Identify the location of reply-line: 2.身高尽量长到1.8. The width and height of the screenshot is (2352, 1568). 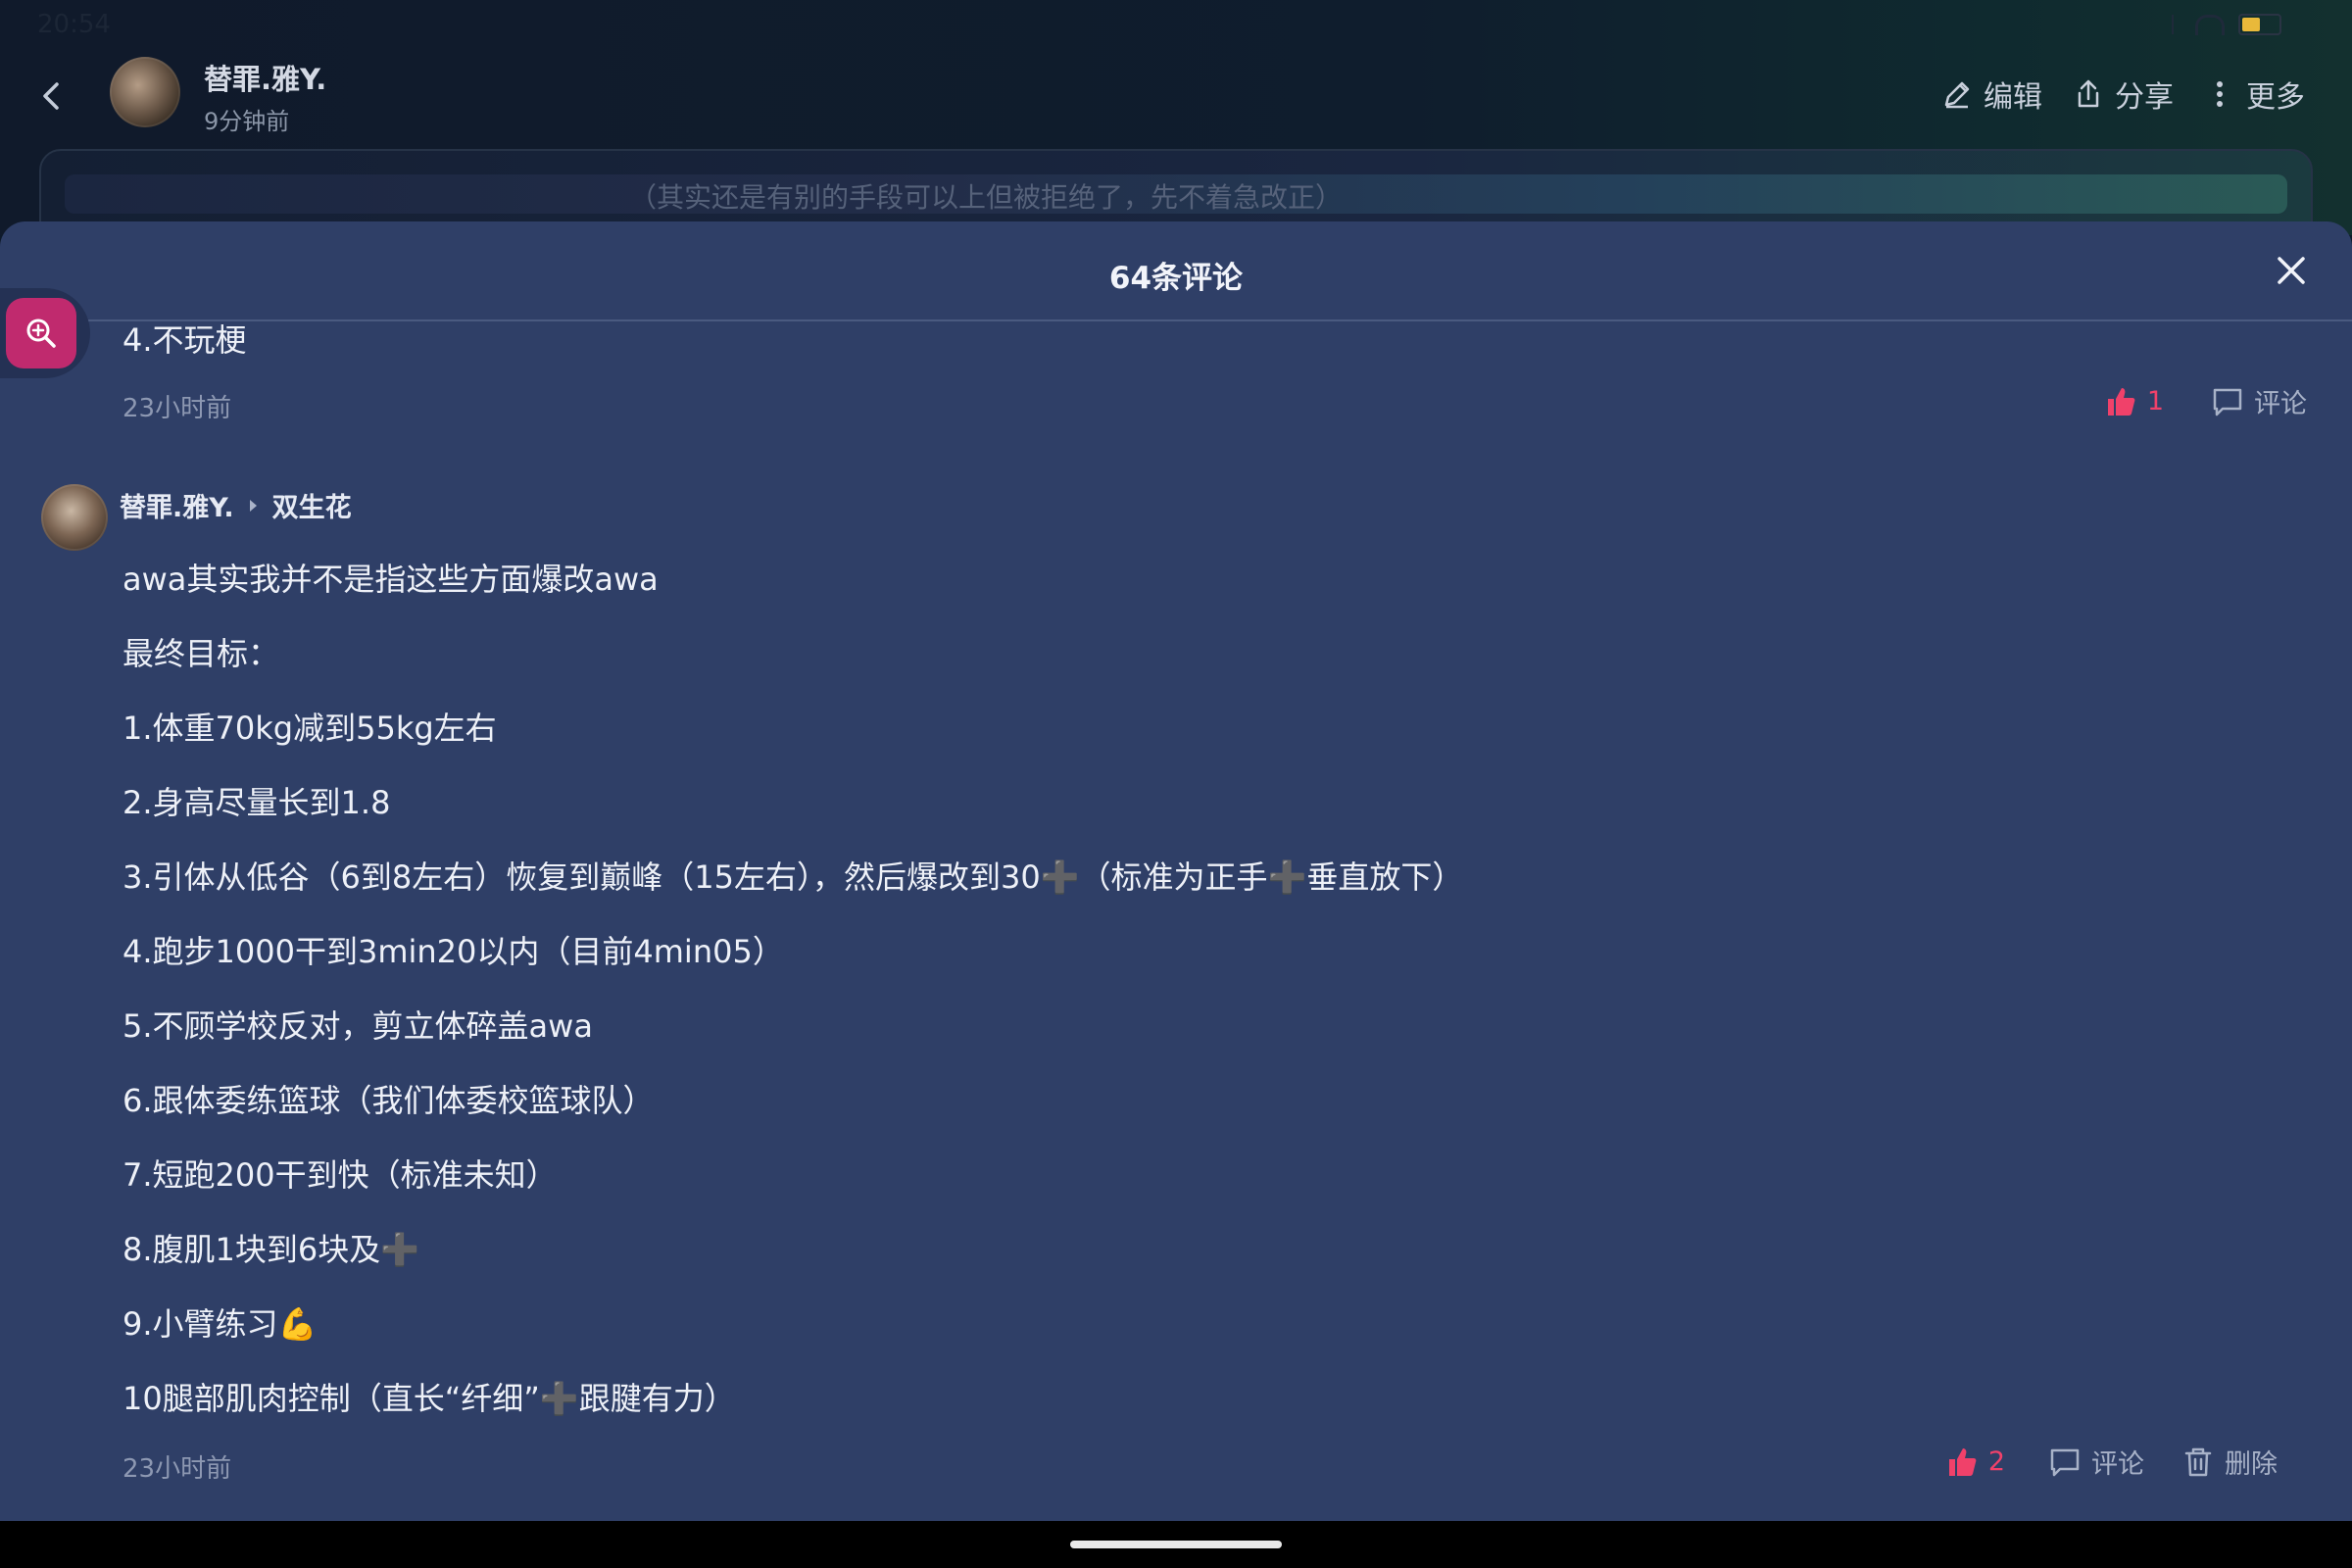
(256, 802).